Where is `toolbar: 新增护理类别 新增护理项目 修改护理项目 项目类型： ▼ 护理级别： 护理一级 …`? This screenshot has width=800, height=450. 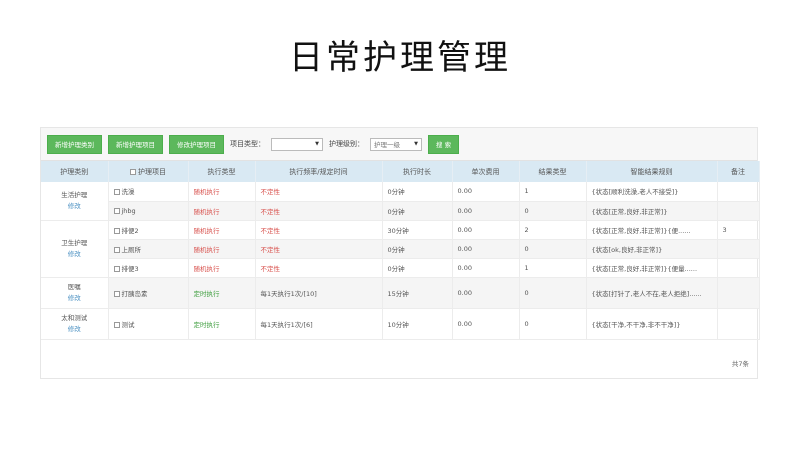
toolbar: 新增护理类别 新增护理项目 修改护理项目 项目类型： ▼ 护理级别： 护理一级 … is located at coordinates (399, 144).